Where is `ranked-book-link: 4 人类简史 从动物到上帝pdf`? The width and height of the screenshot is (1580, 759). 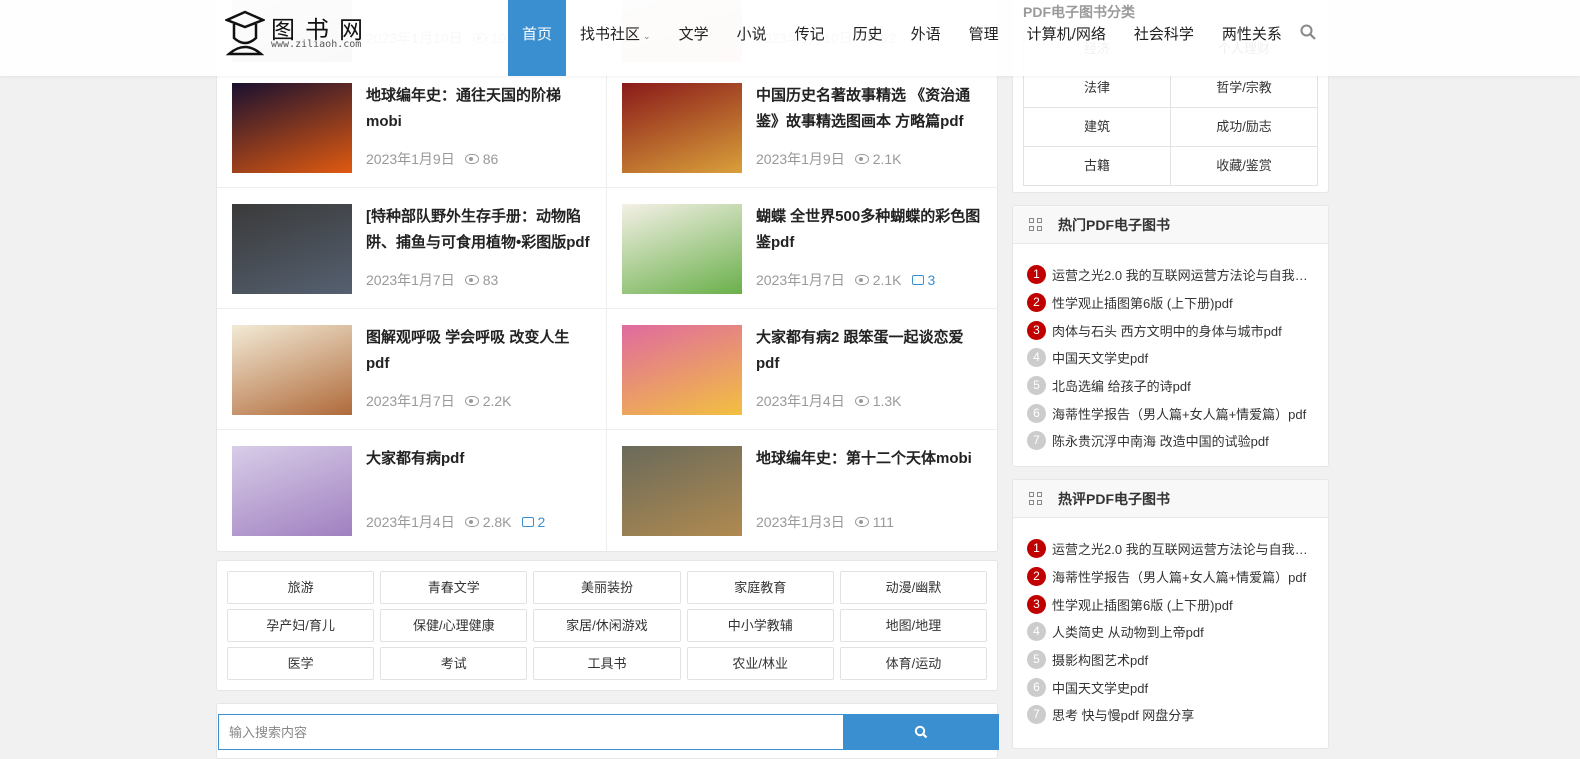
ranked-book-link: 4 人类简史 从动物到上帝pdf is located at coordinates (1177, 632).